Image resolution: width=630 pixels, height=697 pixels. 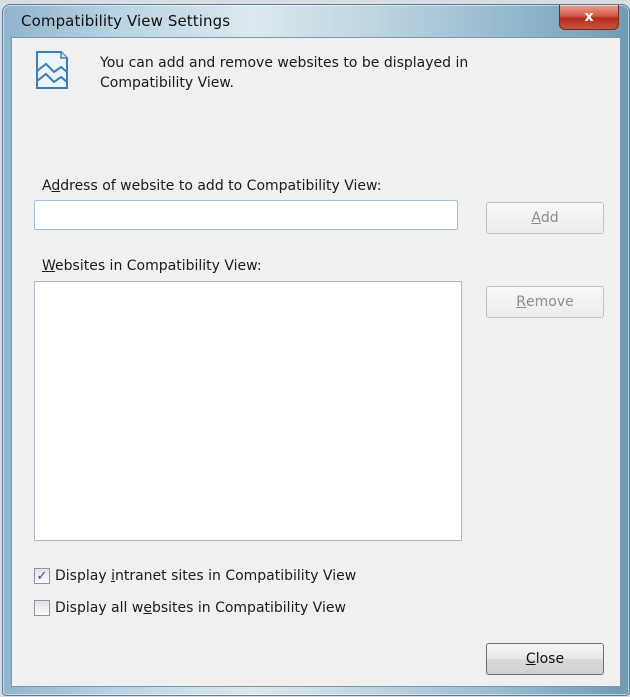 What do you see at coordinates (545, 302) in the screenshot?
I see `remove-button: Remove` at bounding box center [545, 302].